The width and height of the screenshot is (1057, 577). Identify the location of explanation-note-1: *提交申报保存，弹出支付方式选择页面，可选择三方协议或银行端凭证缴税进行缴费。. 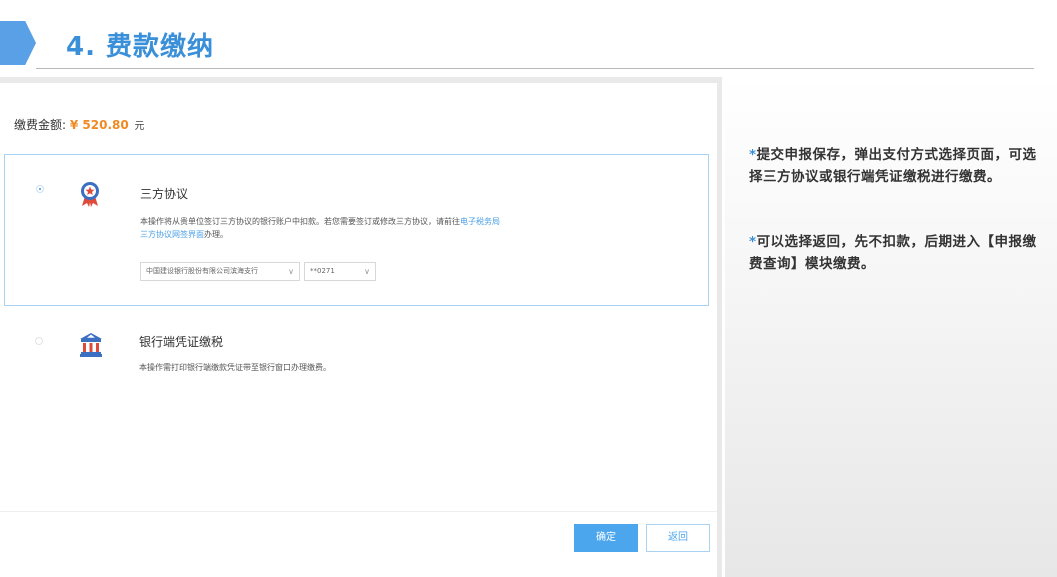
(899, 166).